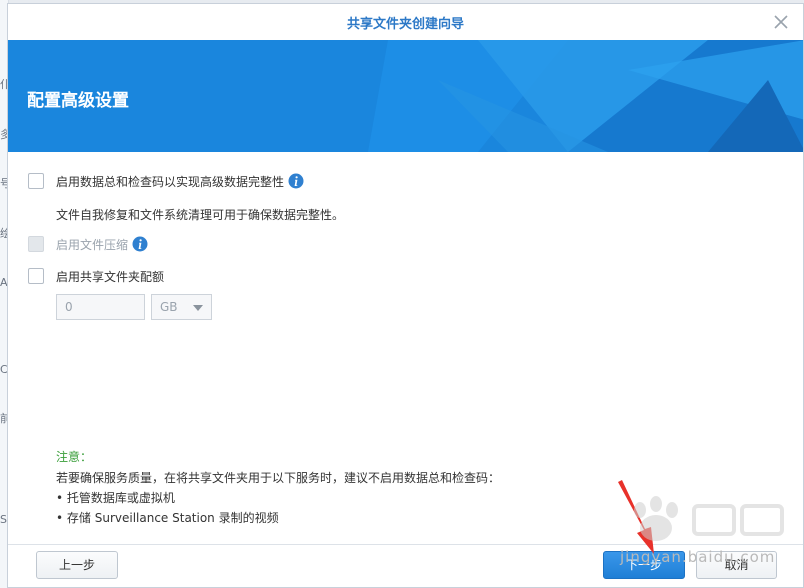 The width and height of the screenshot is (804, 588). What do you see at coordinates (698, 557) in the screenshot?
I see `watermark-text: jingyan.baidu.com` at bounding box center [698, 557].